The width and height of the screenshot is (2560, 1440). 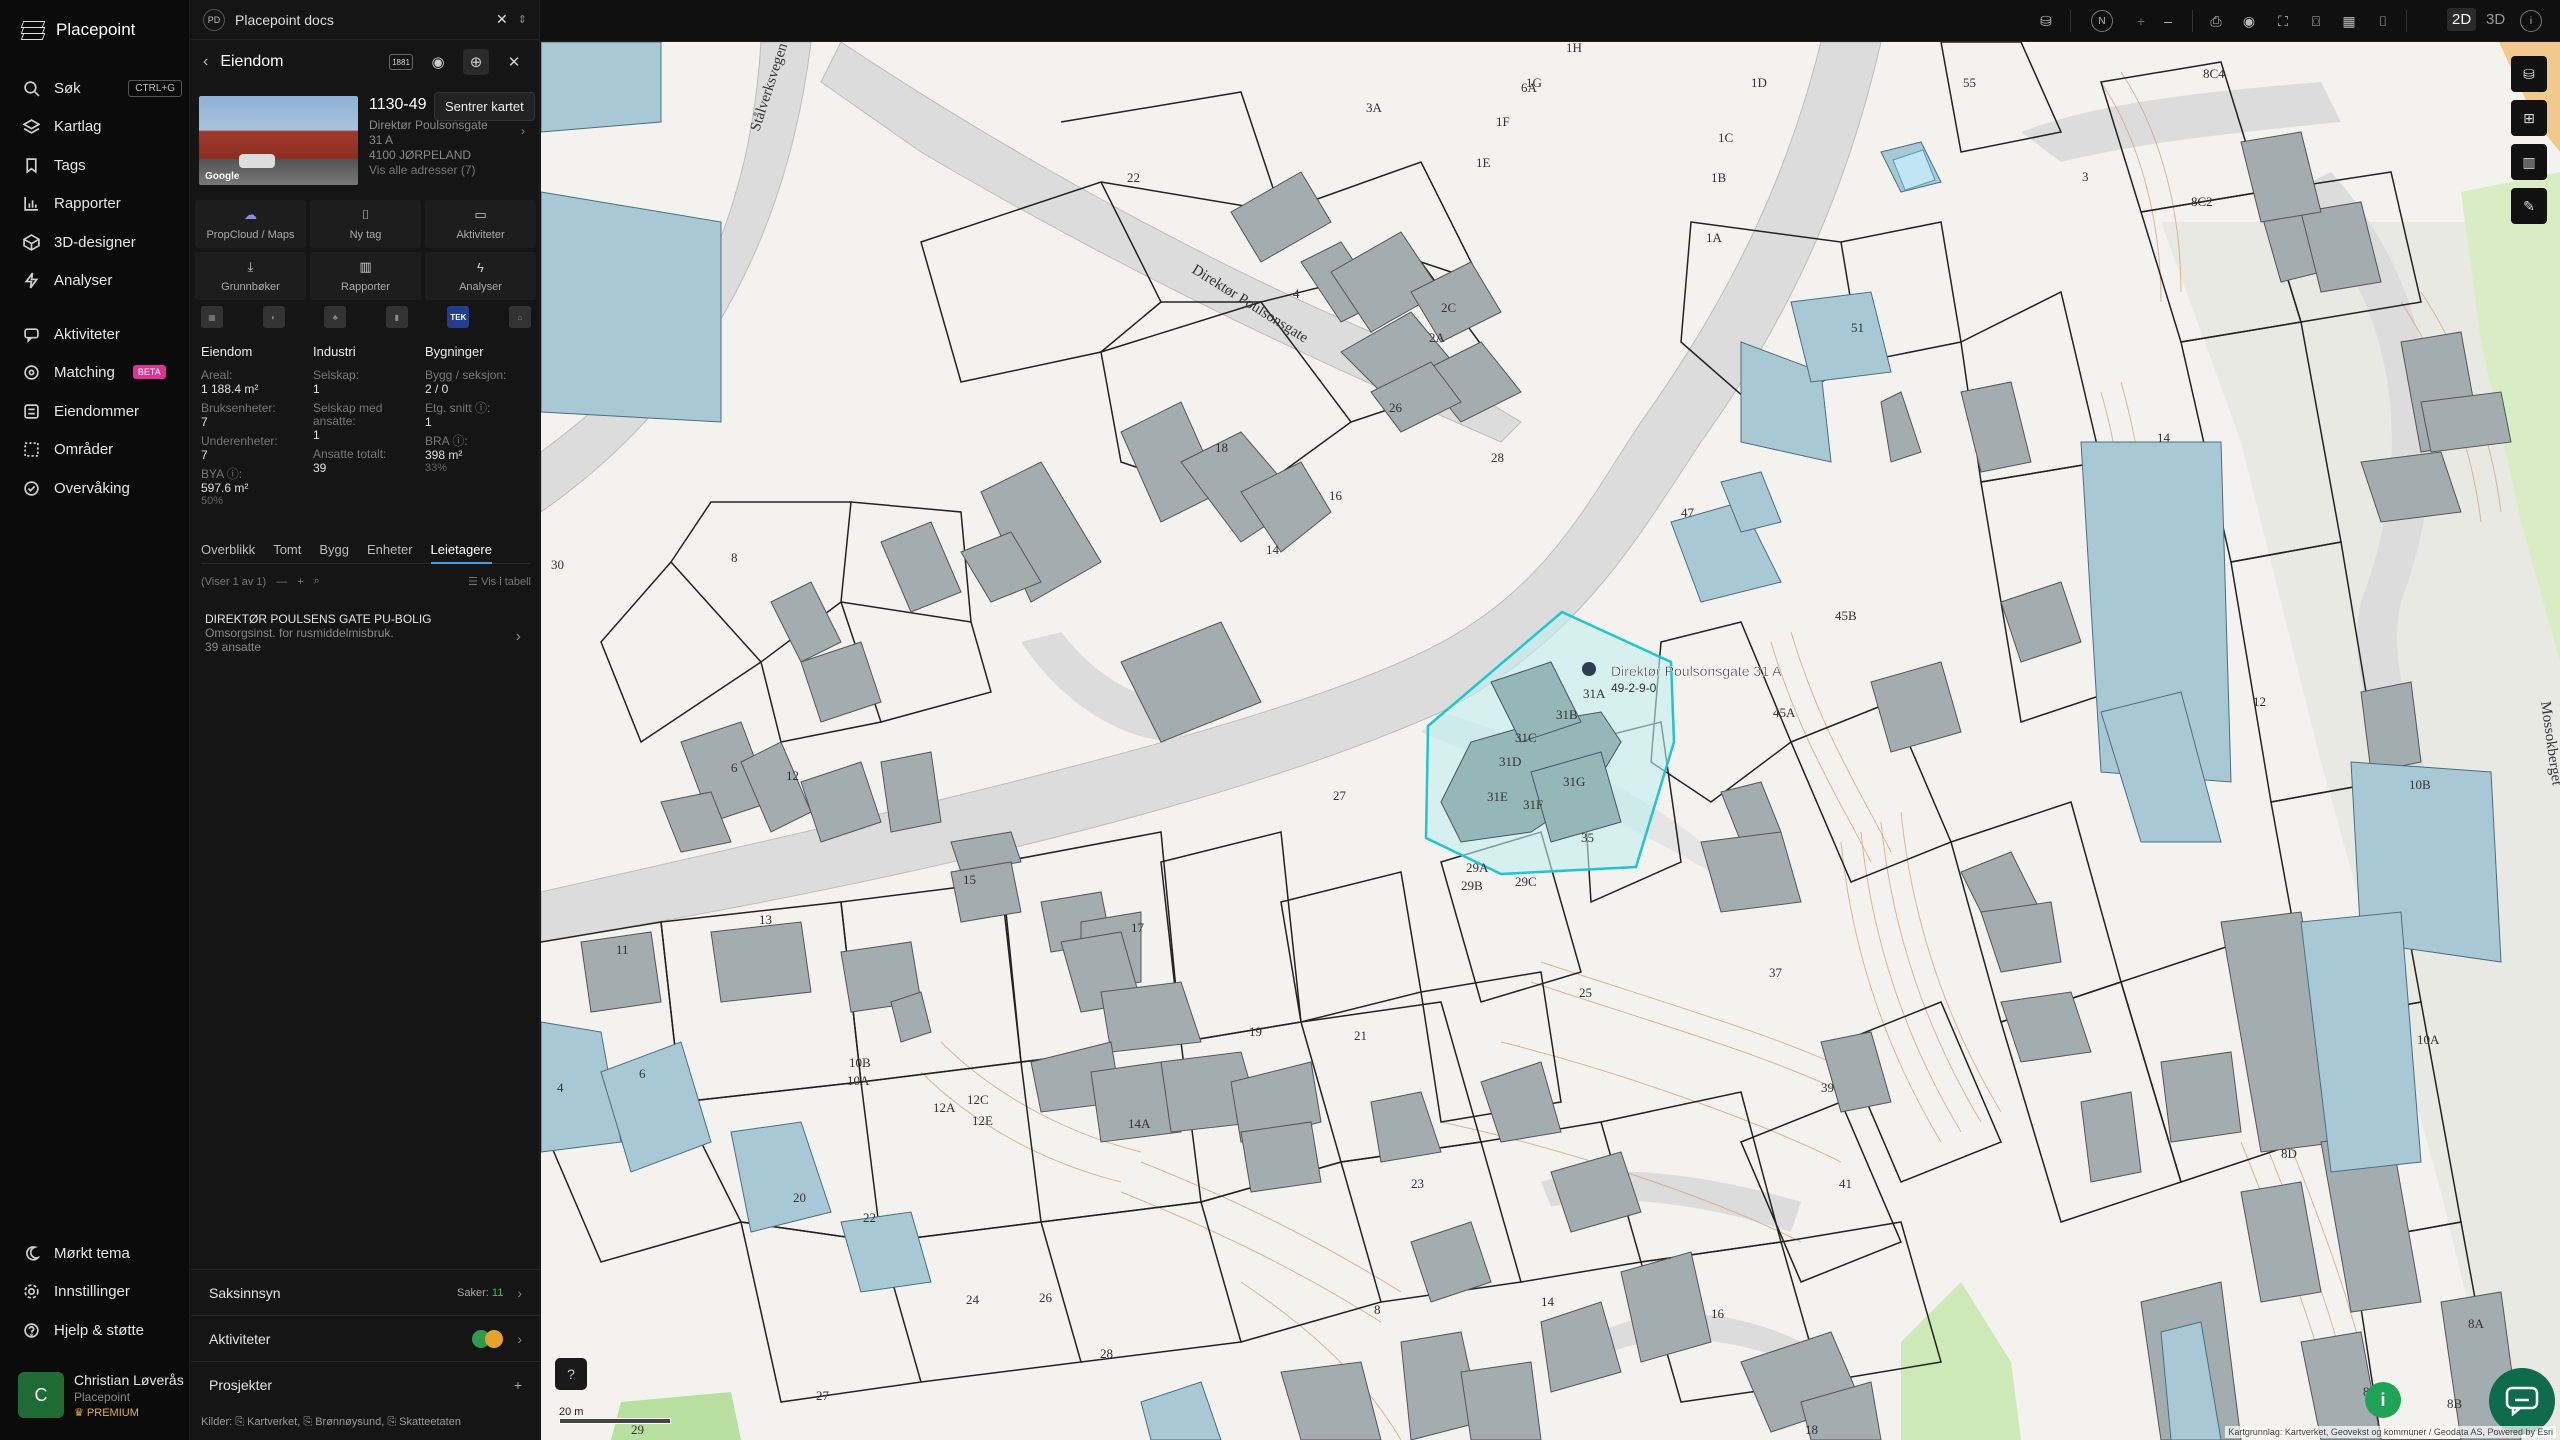 I want to click on minus-icon: —, so click(x=281, y=582).